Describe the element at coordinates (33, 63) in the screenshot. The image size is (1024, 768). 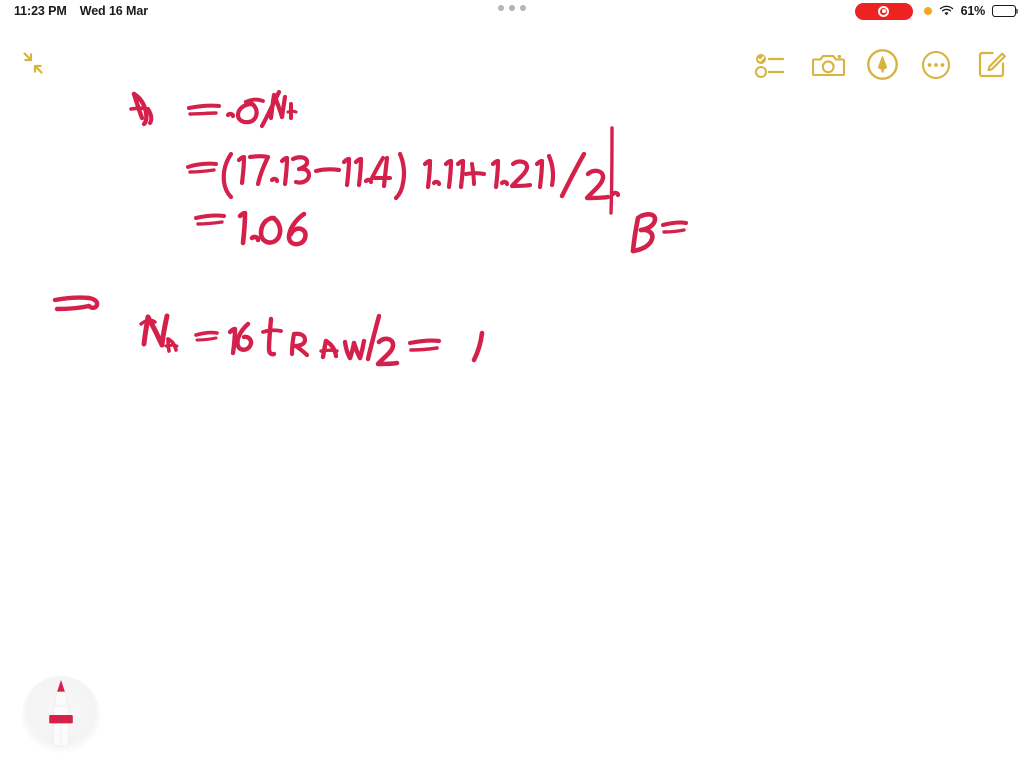
I see `collapse-icon: collapse-note` at that location.